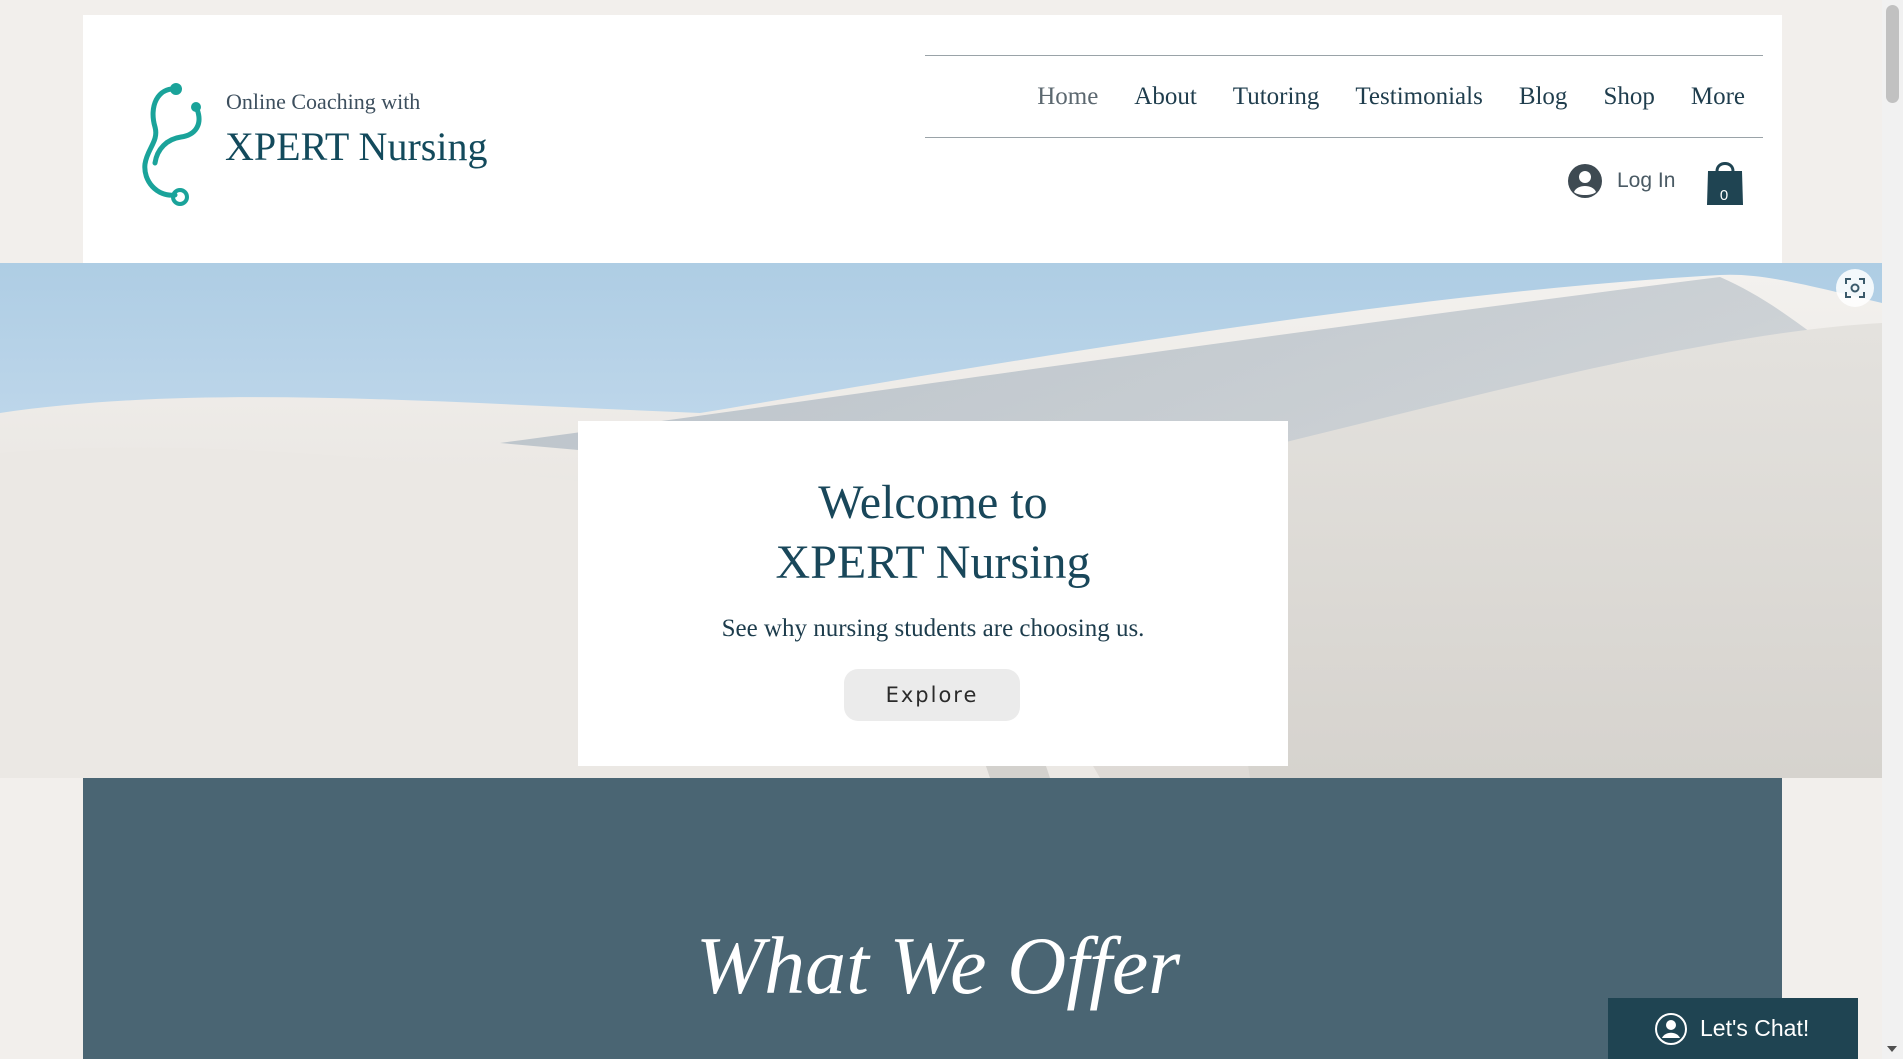 Image resolution: width=1903 pixels, height=1059 pixels. I want to click on offer-title: What We Offer, so click(938, 965).